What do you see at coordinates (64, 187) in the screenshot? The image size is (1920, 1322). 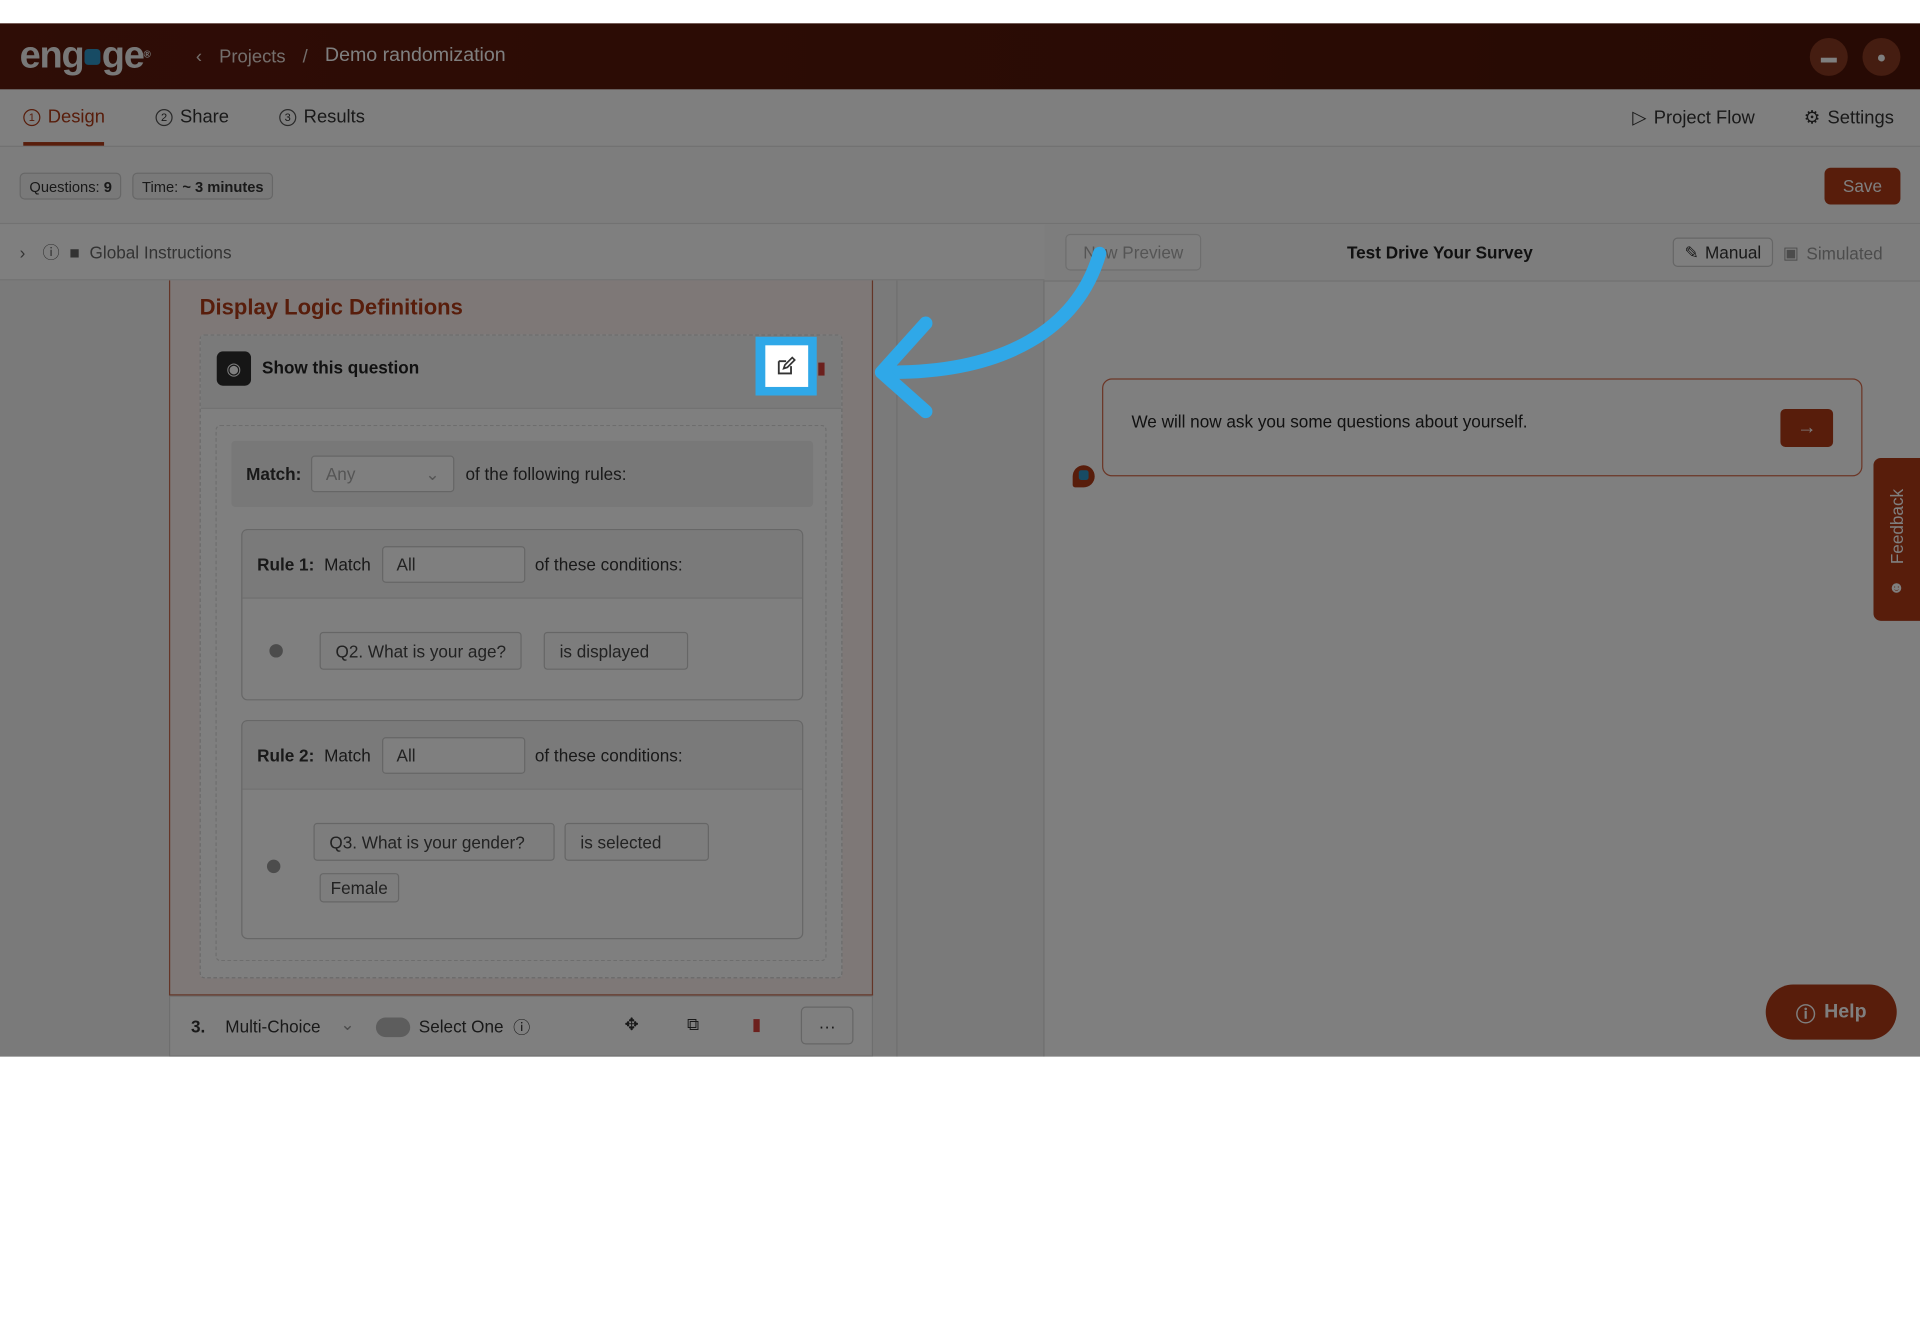 I see `questions-label: Questions:` at bounding box center [64, 187].